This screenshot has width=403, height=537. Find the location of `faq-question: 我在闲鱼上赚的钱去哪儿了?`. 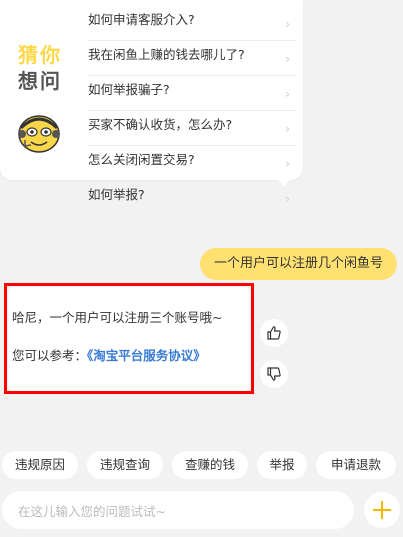

faq-question: 我在闲鱼上赚的钱去哪儿了? is located at coordinates (166, 54).